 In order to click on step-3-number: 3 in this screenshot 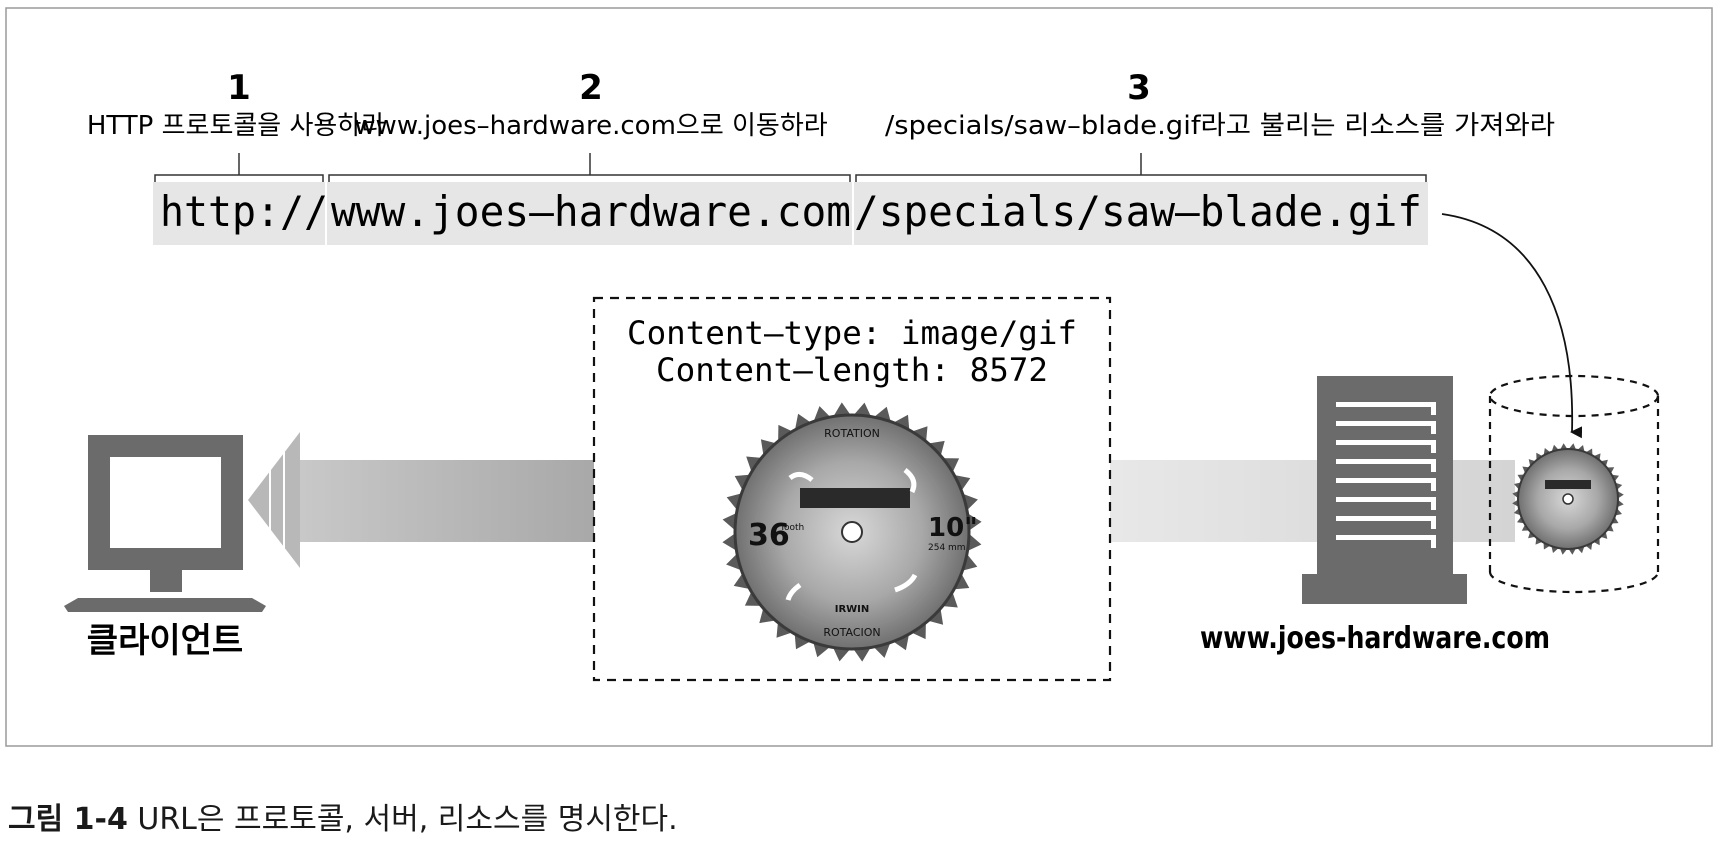, I will do `click(1139, 88)`.